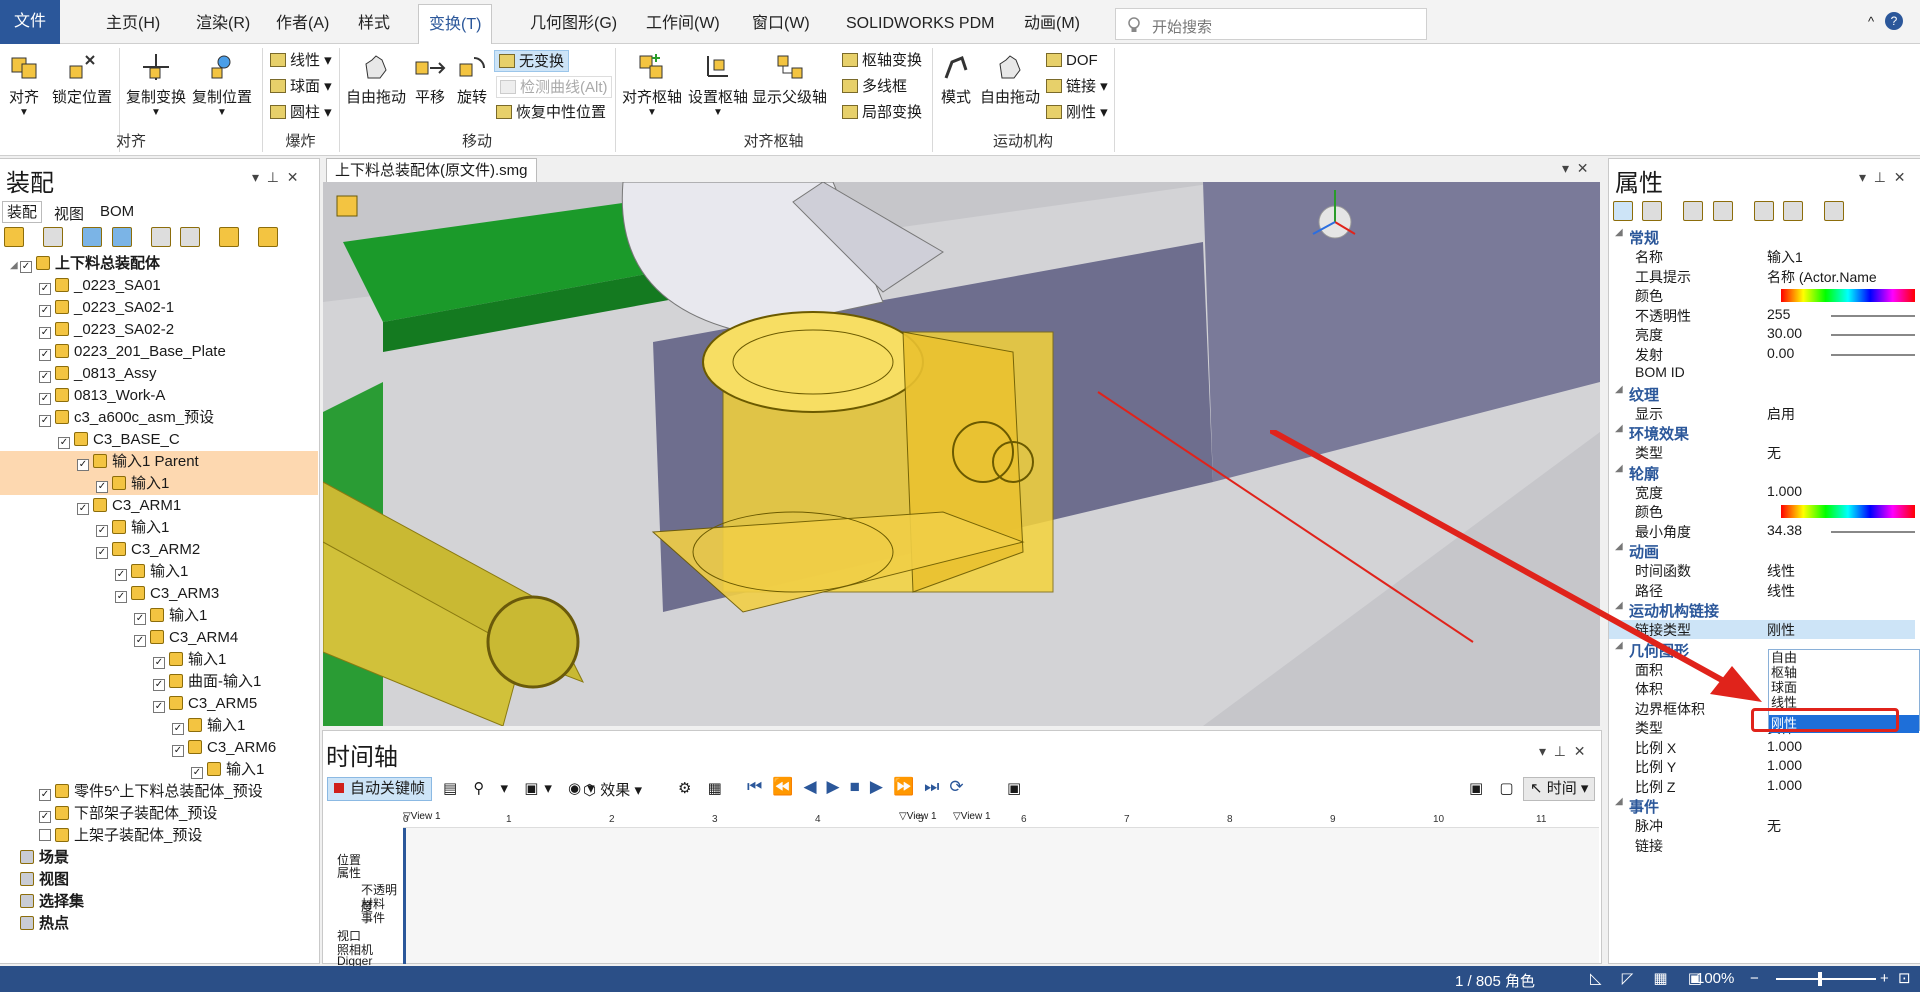 Image resolution: width=1920 pixels, height=992 pixels. I want to click on tree-item: ✓ C3_ARM2, so click(159, 550).